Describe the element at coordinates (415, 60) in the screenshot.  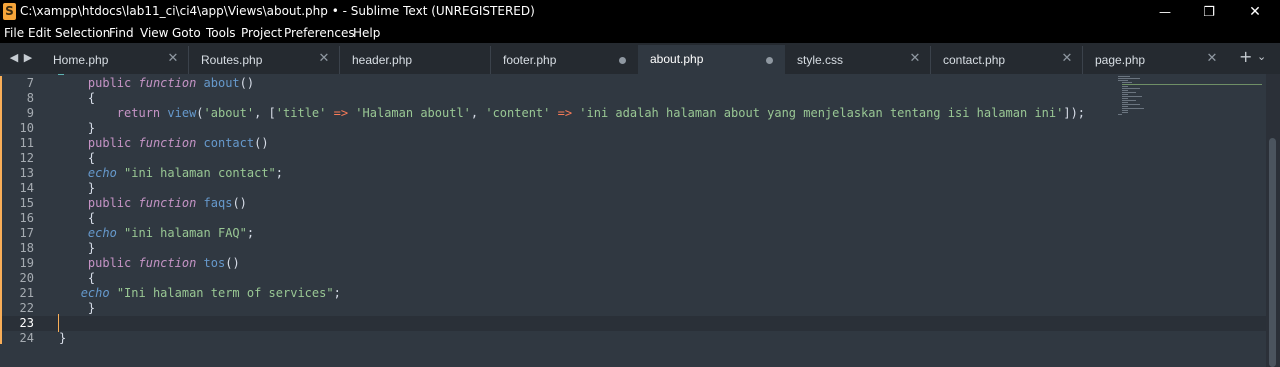
I see `tab-header-php: header.php` at that location.